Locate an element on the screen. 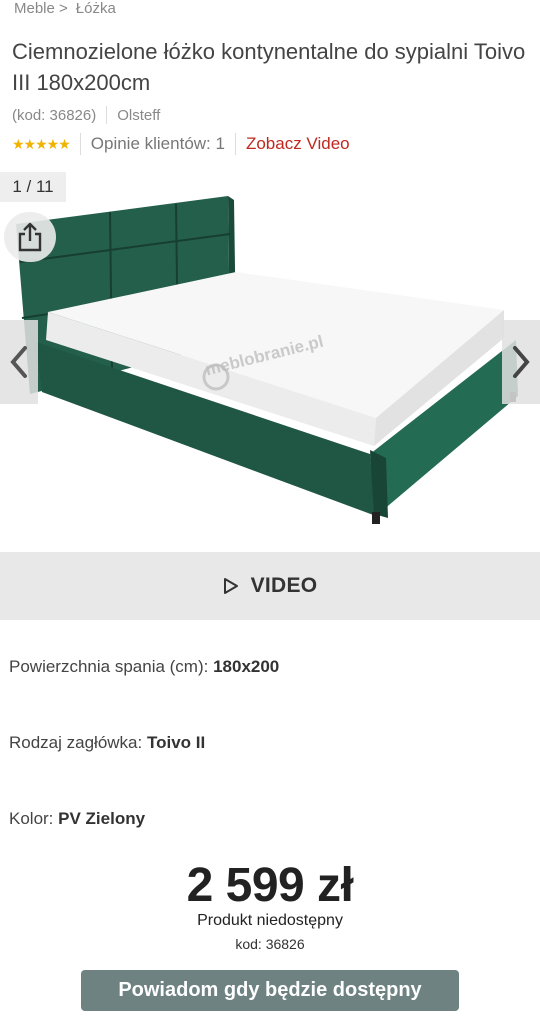 This screenshot has height=1020, width=540. share-button is located at coordinates (30, 237).